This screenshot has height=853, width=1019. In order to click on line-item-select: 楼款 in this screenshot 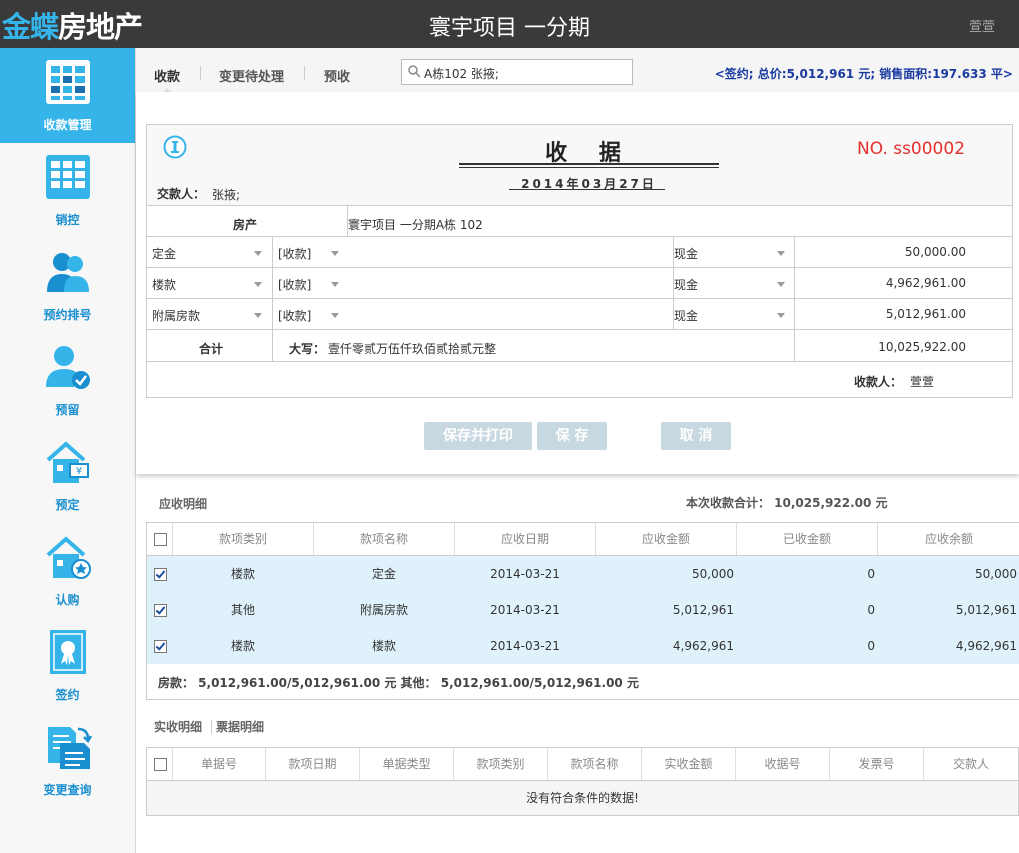, I will do `click(164, 284)`.